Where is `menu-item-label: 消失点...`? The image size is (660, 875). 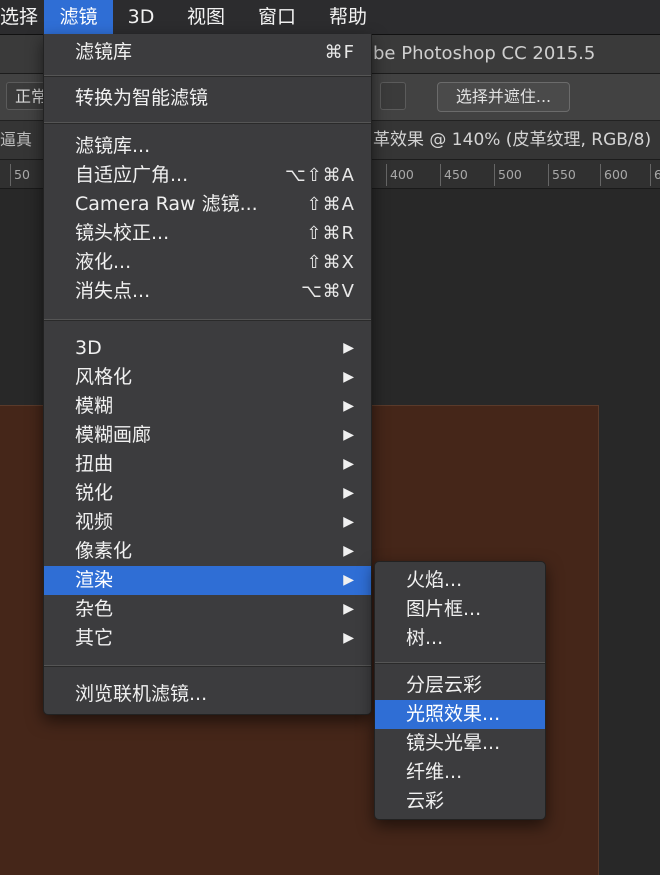
menu-item-label: 消失点... is located at coordinates (113, 291).